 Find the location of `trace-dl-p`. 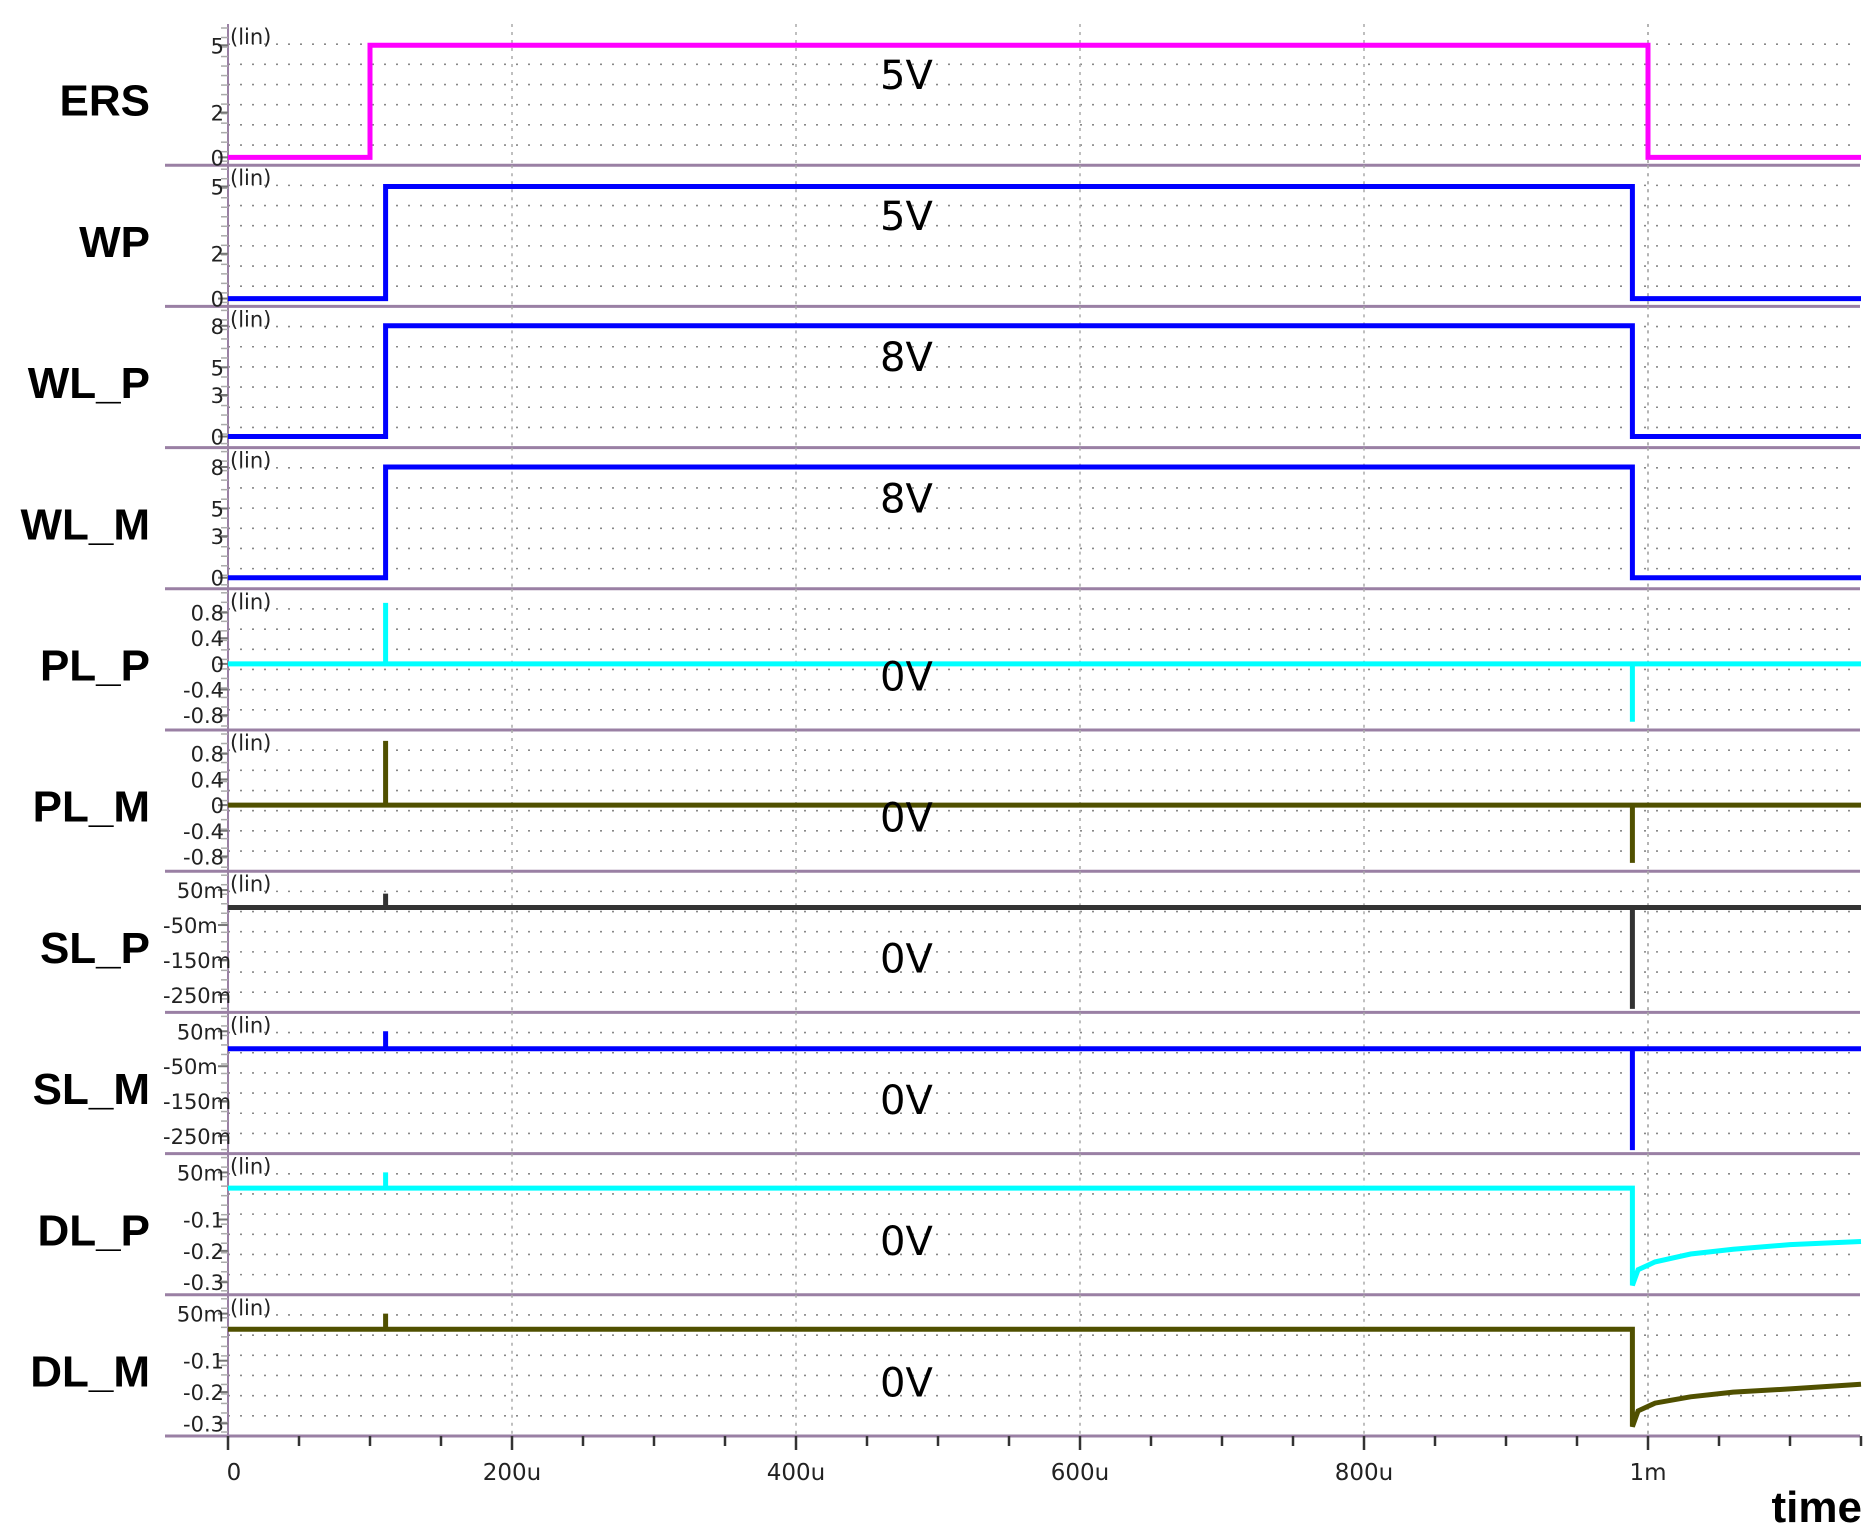

trace-dl-p is located at coordinates (1045, 1229).